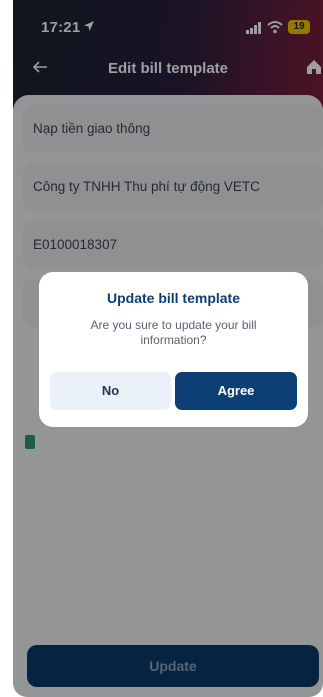 This screenshot has width=323, height=697. Describe the element at coordinates (110, 391) in the screenshot. I see `no-button: No` at that location.